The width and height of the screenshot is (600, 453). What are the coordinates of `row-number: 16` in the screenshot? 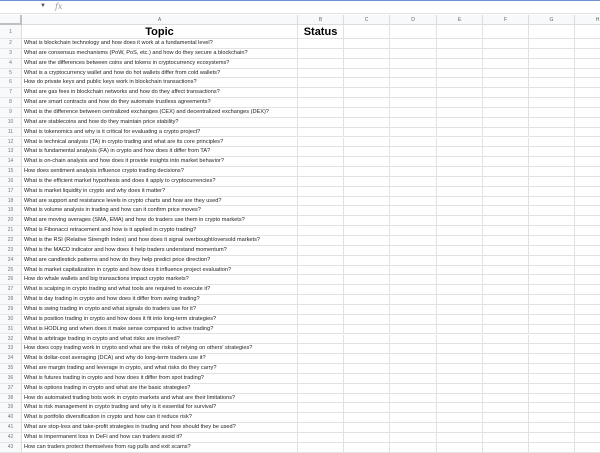 It's located at (11, 181).